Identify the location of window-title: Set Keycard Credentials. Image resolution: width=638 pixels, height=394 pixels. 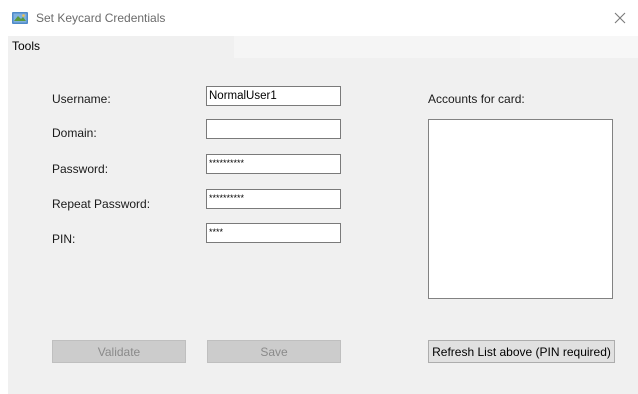
(101, 18).